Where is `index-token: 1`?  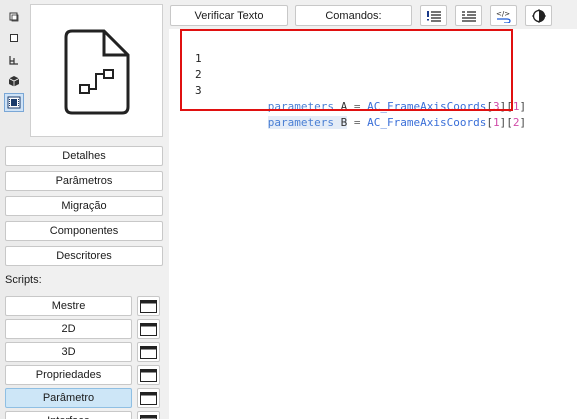
index-token: 1 is located at coordinates (496, 122).